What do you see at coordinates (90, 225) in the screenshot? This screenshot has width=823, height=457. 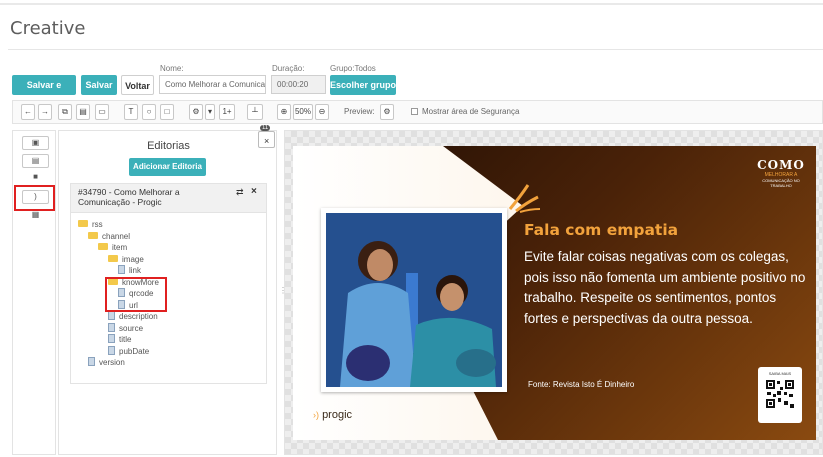 I see `tree-node-rss: rss` at bounding box center [90, 225].